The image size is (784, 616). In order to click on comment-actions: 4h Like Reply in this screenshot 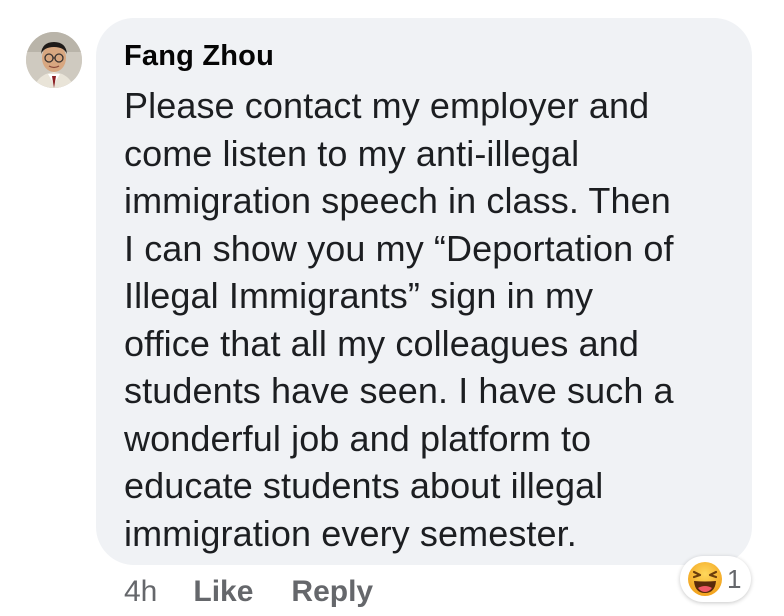, I will do `click(248, 592)`.